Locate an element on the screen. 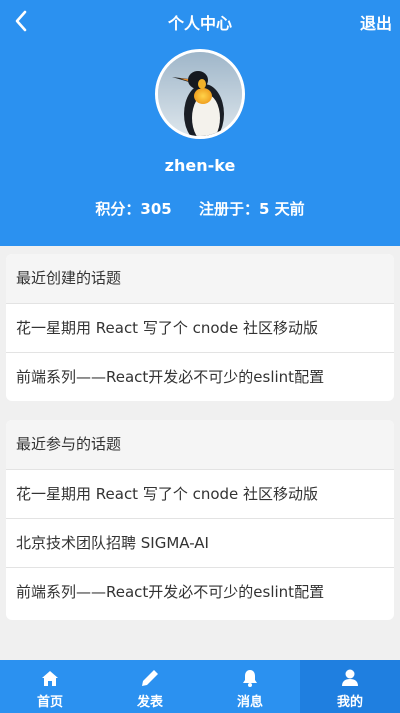 The height and width of the screenshot is (713, 400). score-text: 积分：305 is located at coordinates (133, 209).